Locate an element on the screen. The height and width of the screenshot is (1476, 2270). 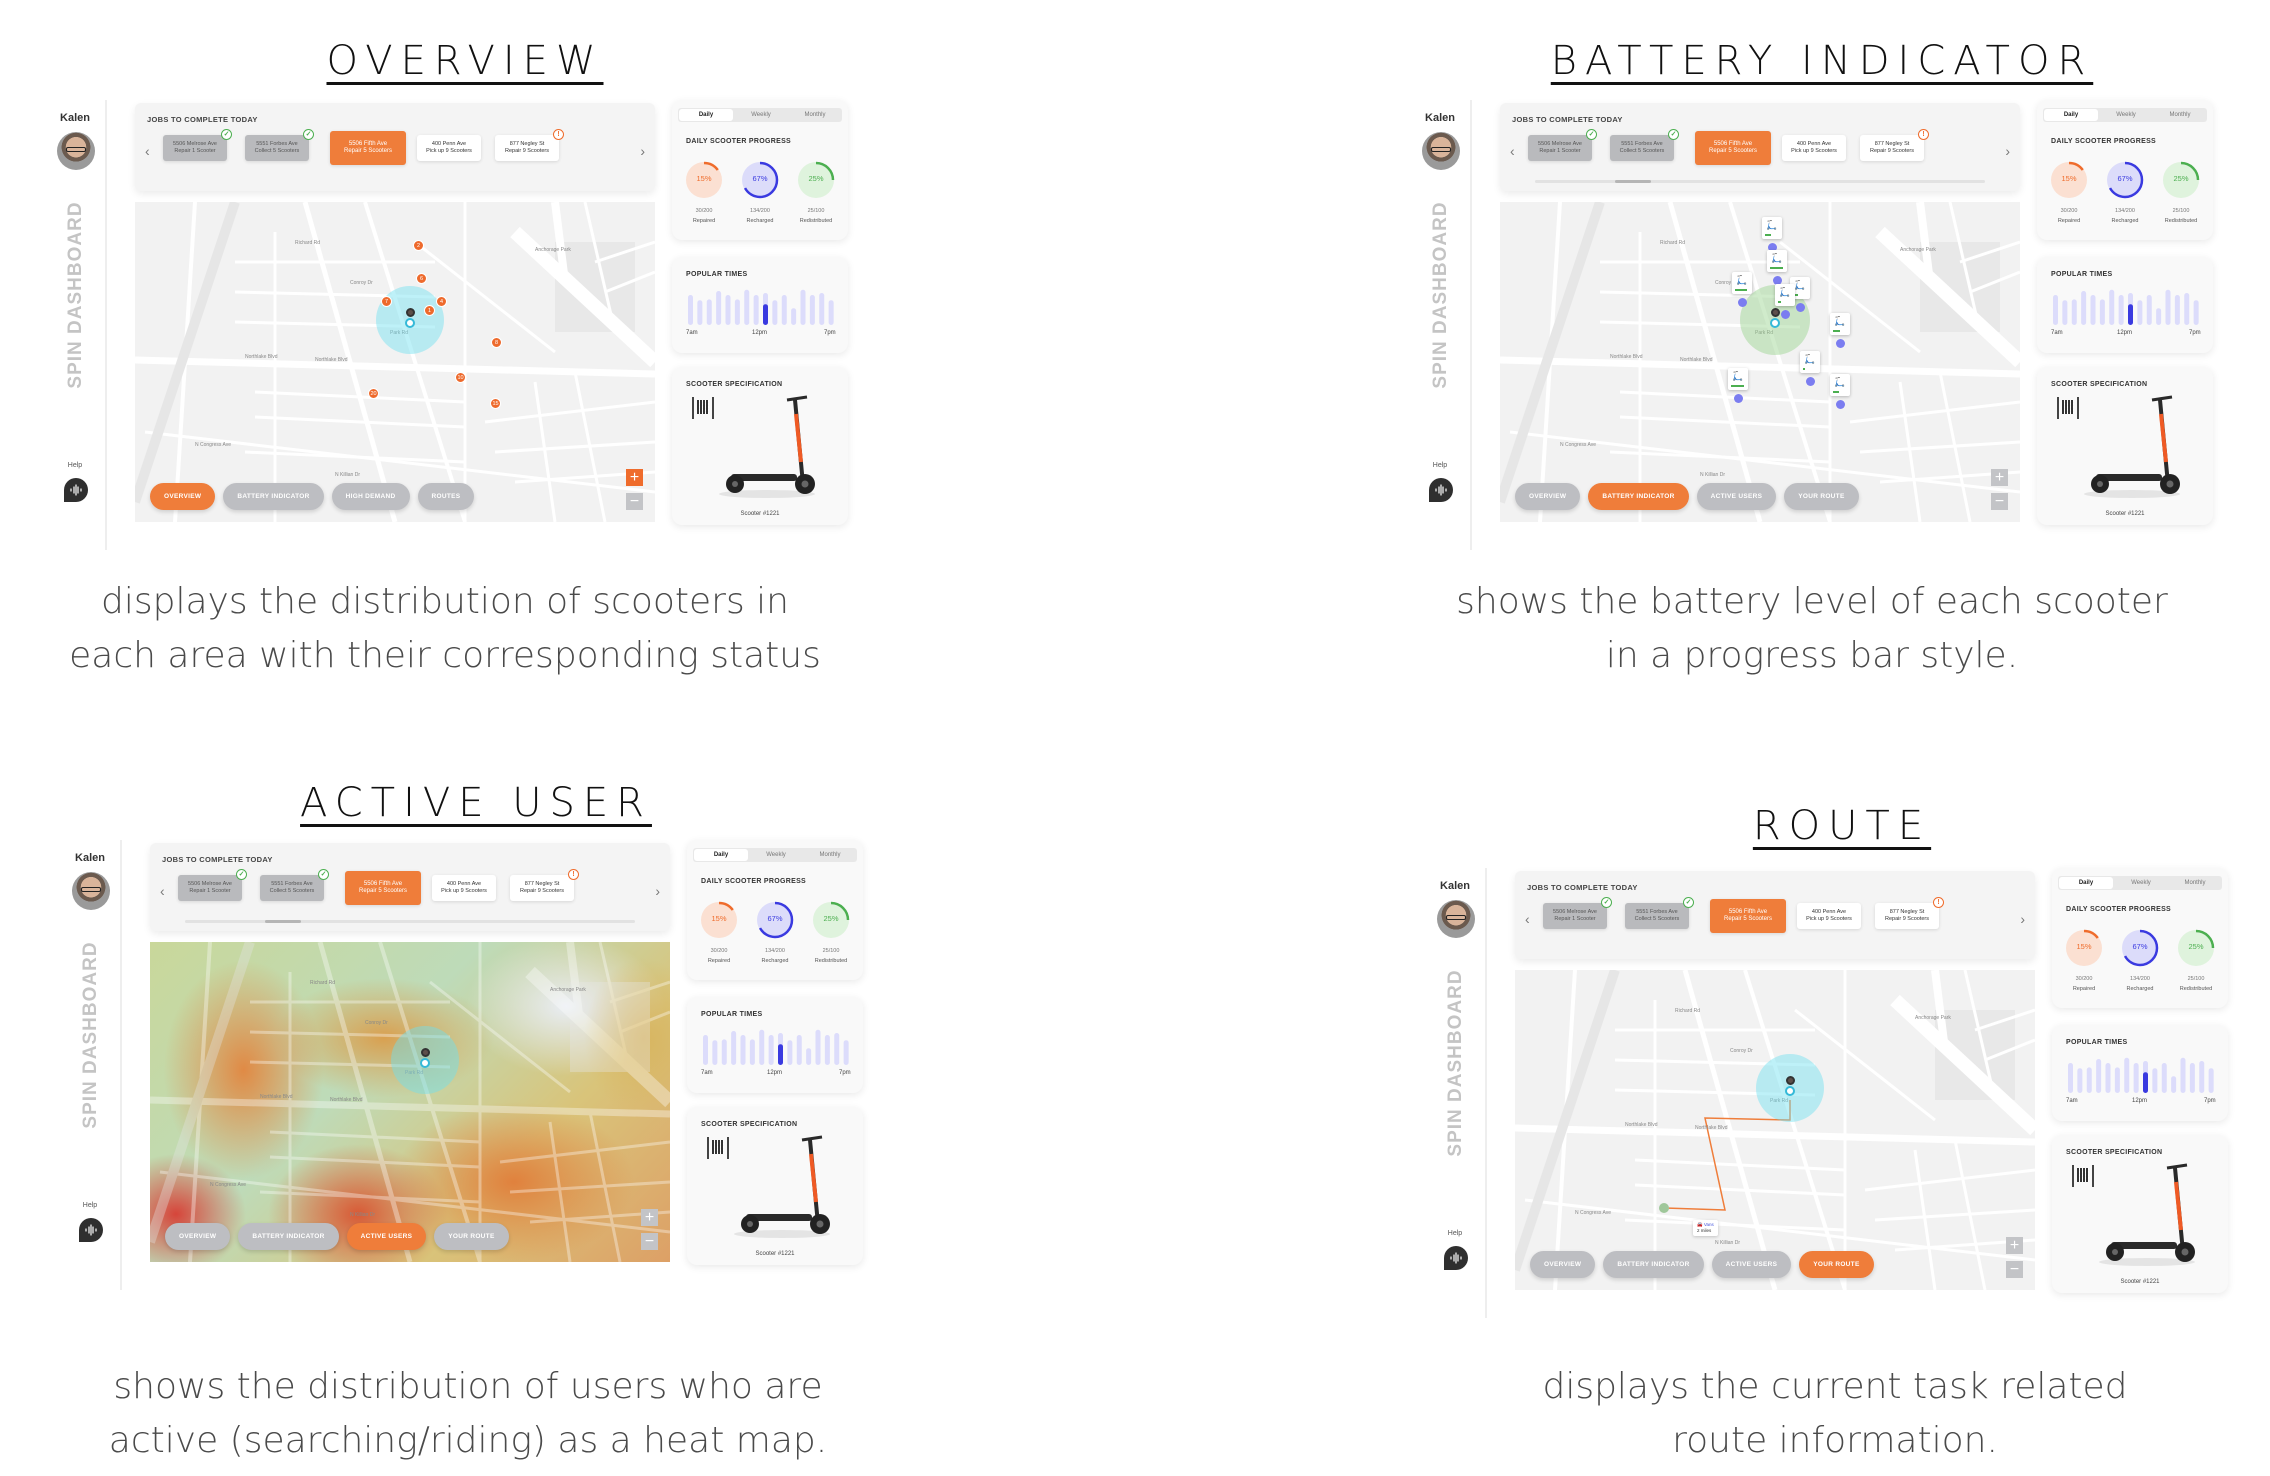
scooter-count-marker: 10 is located at coordinates (460, 377).